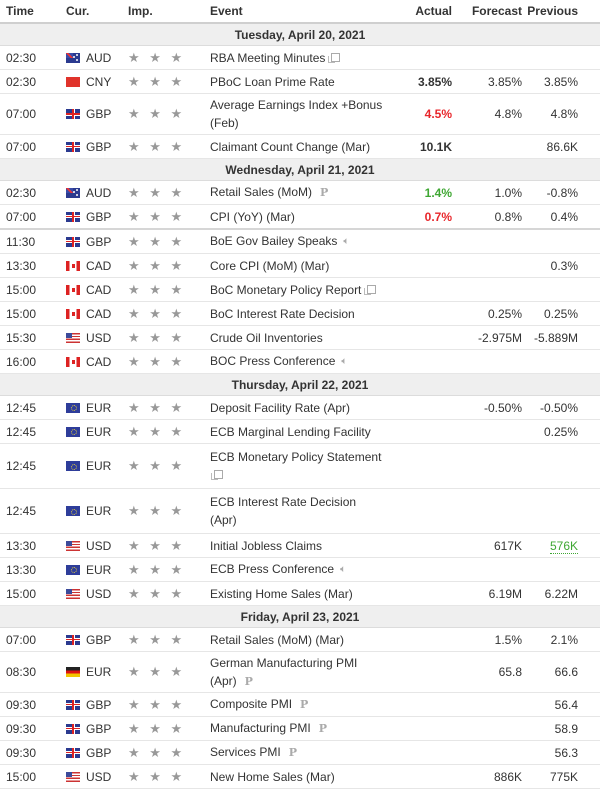 The image size is (600, 789). Describe the element at coordinates (273, 241) in the screenshot. I see `event-name: BoE Gov Bailey Speaks` at that location.